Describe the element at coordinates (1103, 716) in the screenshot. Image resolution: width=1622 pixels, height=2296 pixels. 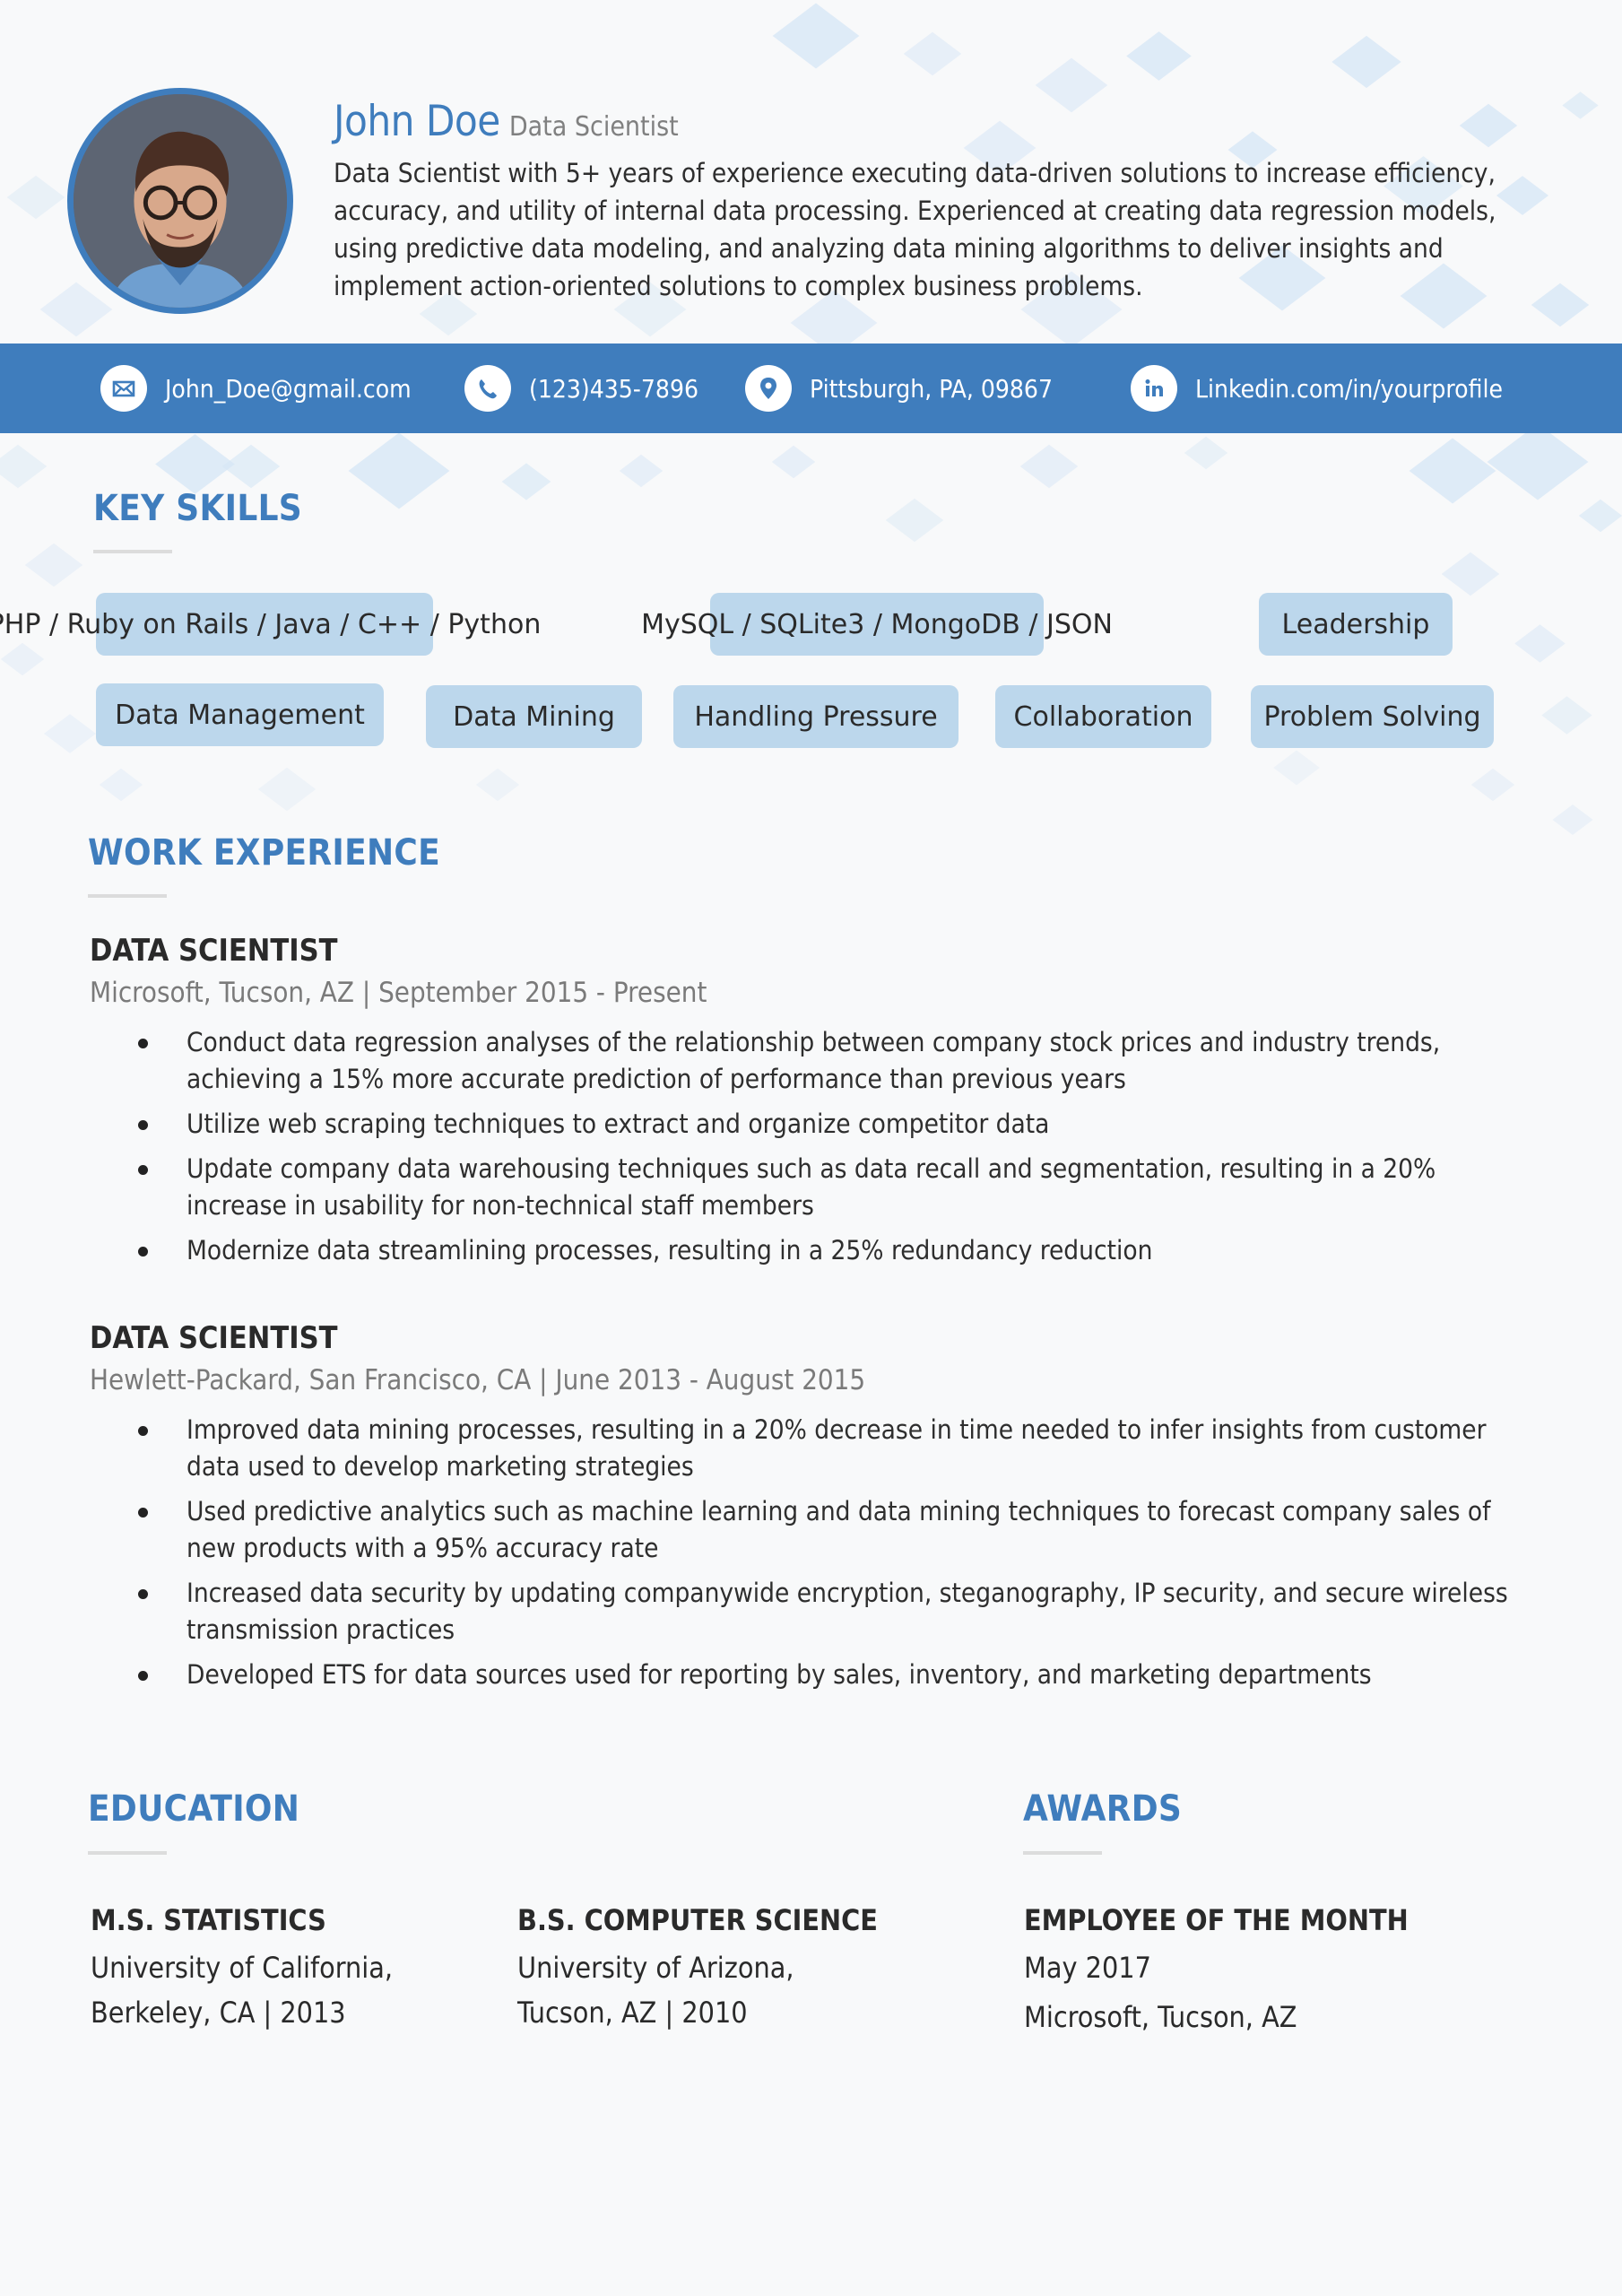
I see `skill-chip: Collaboration` at that location.